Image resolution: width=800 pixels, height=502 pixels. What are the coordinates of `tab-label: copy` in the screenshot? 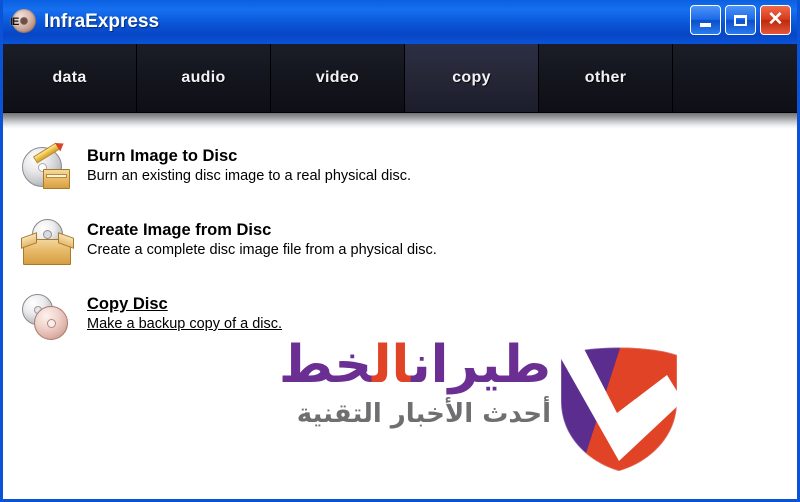 It's located at (471, 77).